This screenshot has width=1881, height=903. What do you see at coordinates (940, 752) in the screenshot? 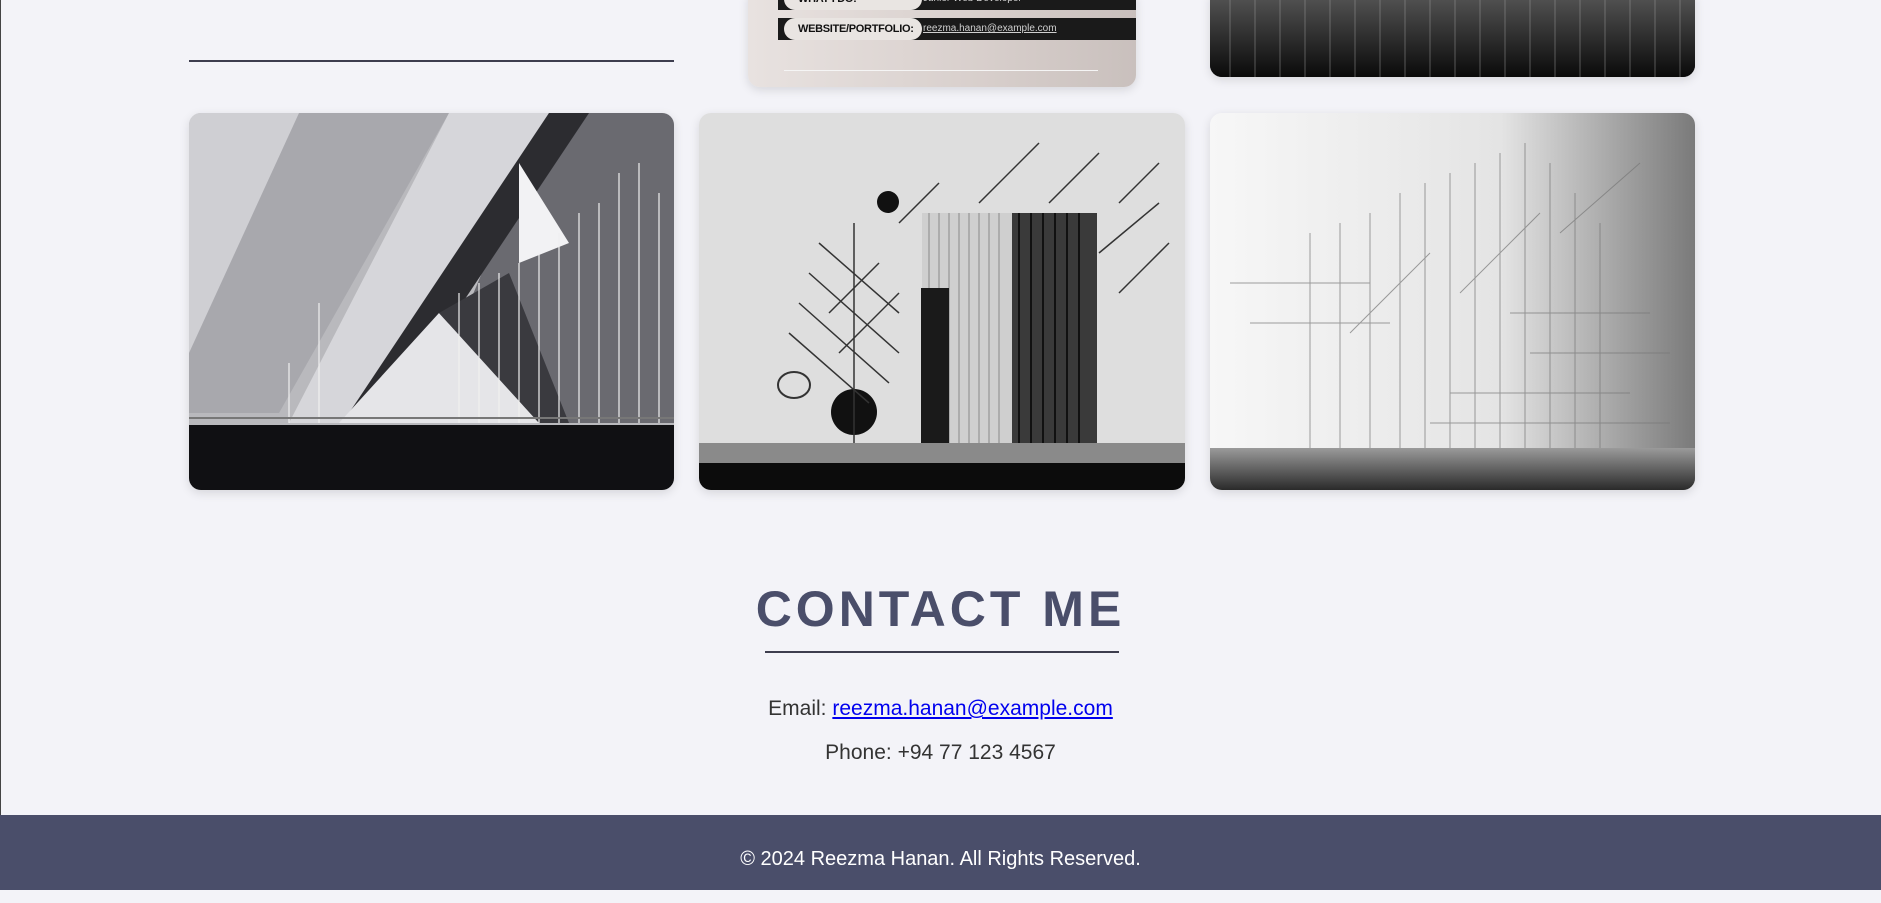
I see `contact-phone: Phone: +94 77 123 4567` at bounding box center [940, 752].